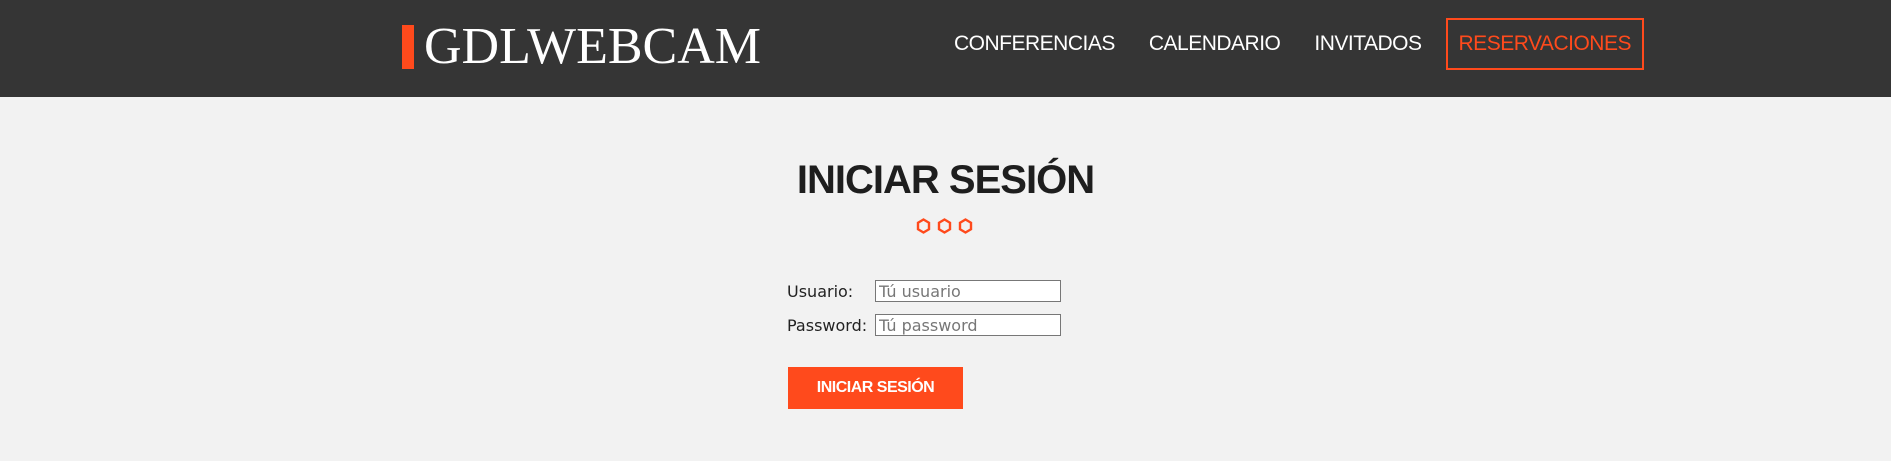  I want to click on username-input, so click(968, 291).